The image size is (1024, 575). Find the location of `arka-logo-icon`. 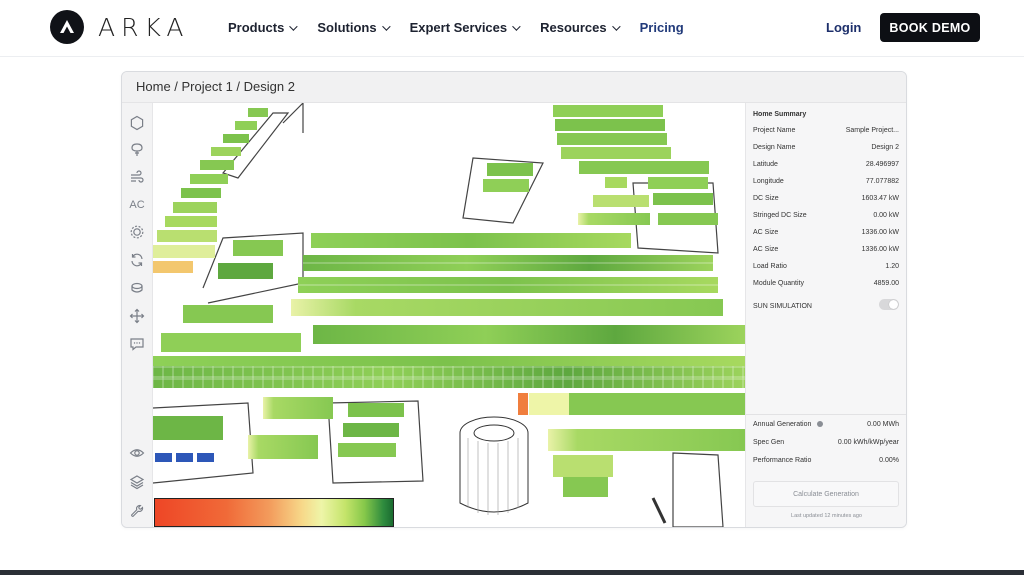

arka-logo-icon is located at coordinates (67, 27).